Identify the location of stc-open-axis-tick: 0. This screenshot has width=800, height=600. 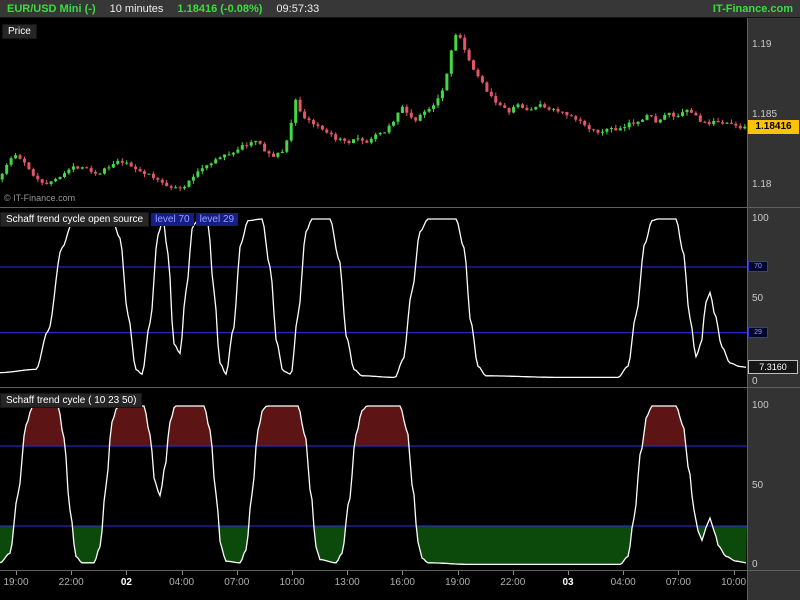
(755, 381).